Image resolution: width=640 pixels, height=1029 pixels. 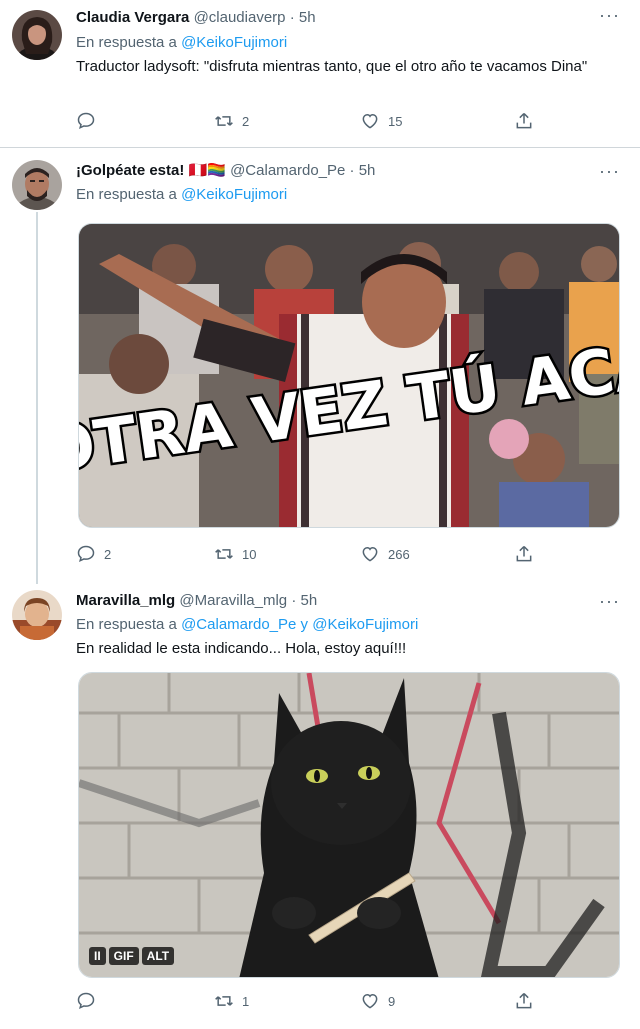 I want to click on author-handle: @Calamardo_Pe, so click(x=287, y=170).